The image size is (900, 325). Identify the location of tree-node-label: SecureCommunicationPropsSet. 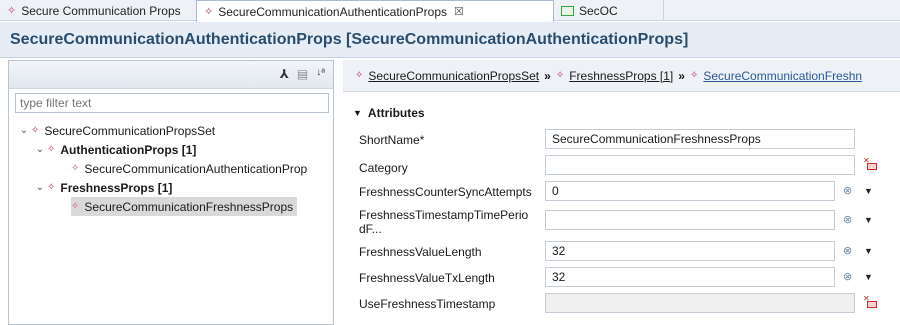
(130, 130).